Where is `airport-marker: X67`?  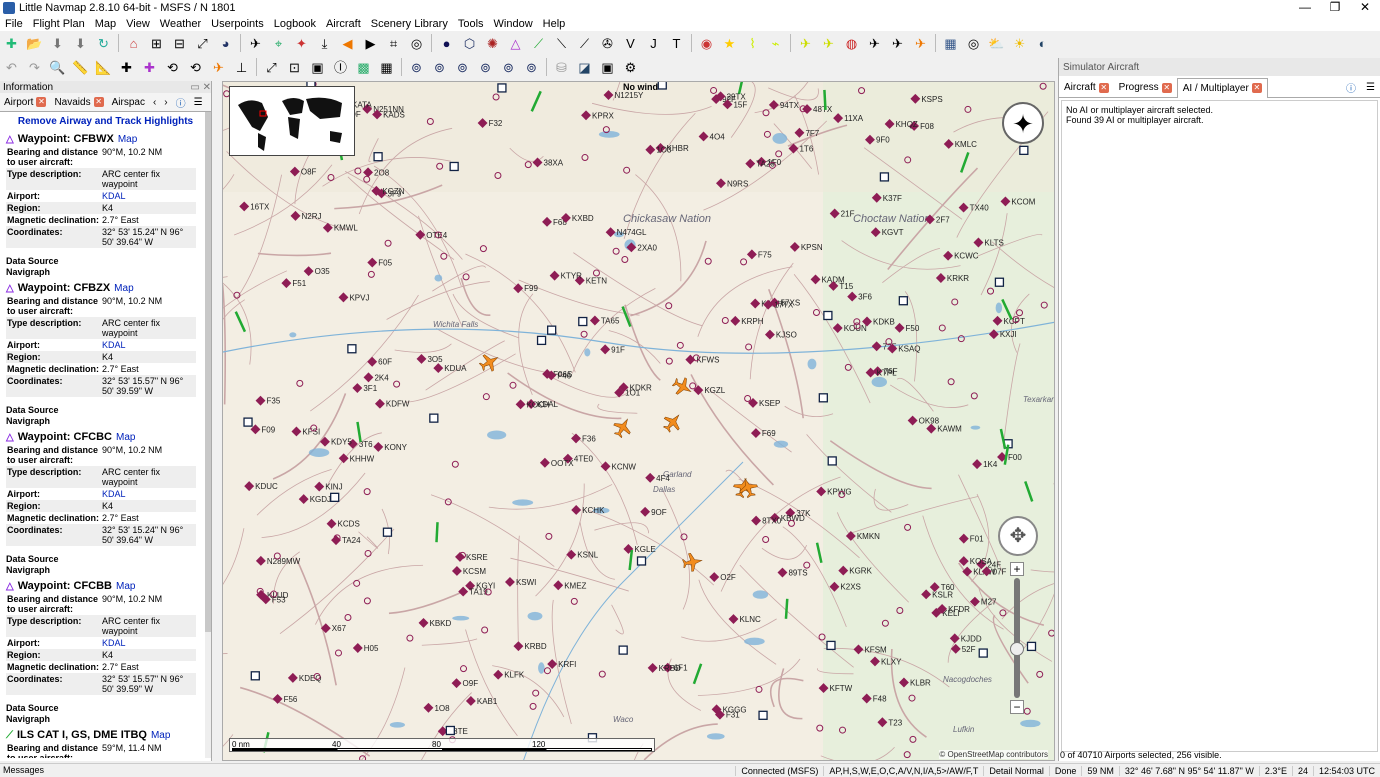 airport-marker: X67 is located at coordinates (333, 628).